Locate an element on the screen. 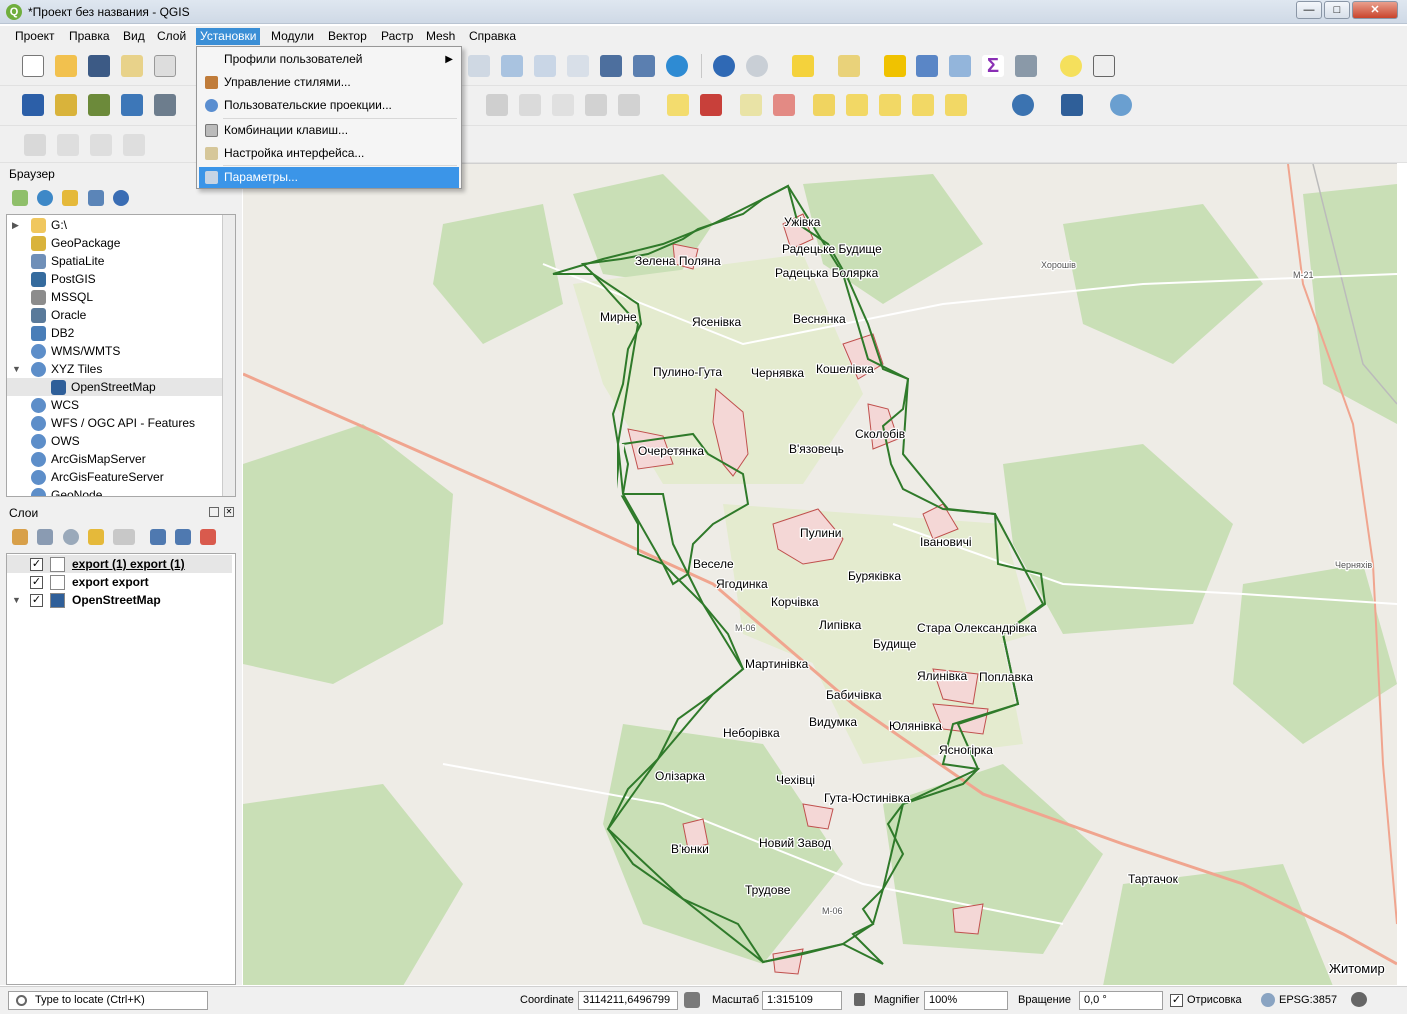 The height and width of the screenshot is (1023, 1407). collapsed-arrow-icon: ▶ is located at coordinates (15, 225).